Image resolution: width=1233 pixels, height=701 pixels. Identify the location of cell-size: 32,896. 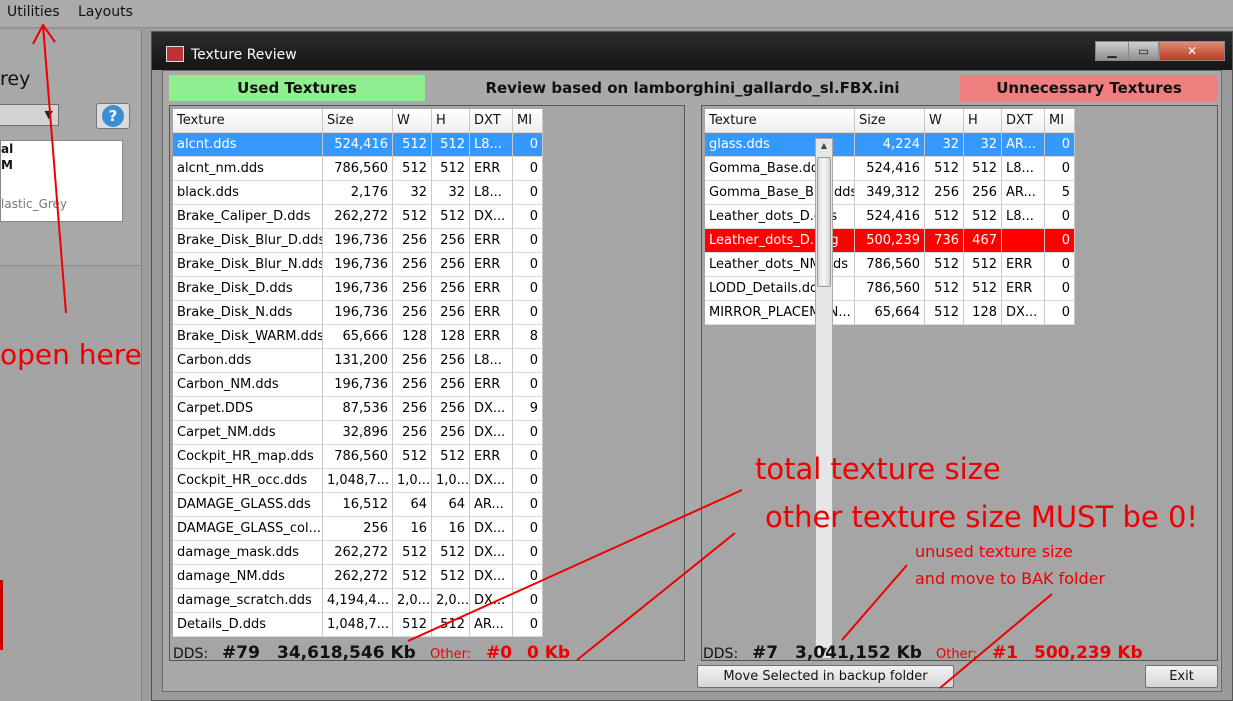
(358, 433).